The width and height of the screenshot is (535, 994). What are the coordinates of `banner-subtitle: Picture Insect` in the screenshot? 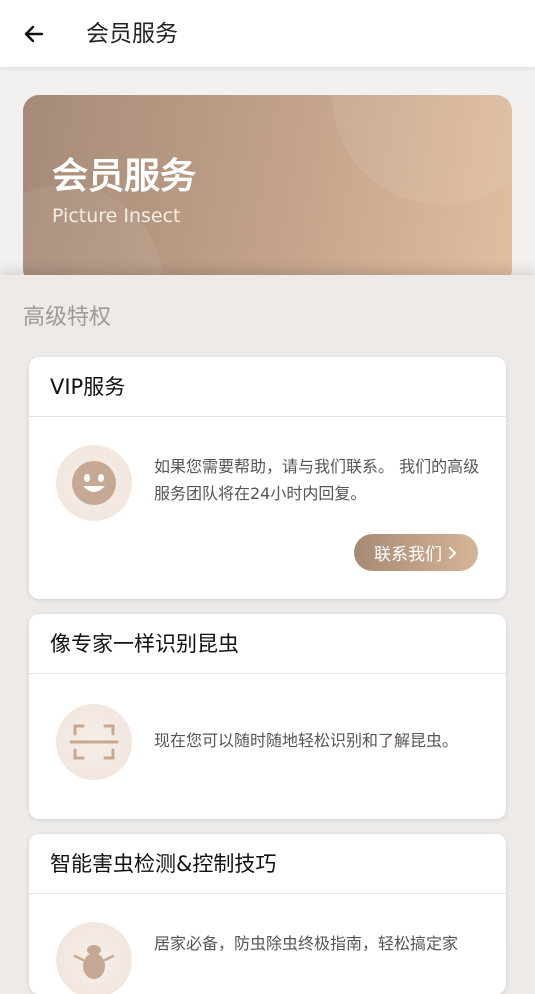 It's located at (116, 216).